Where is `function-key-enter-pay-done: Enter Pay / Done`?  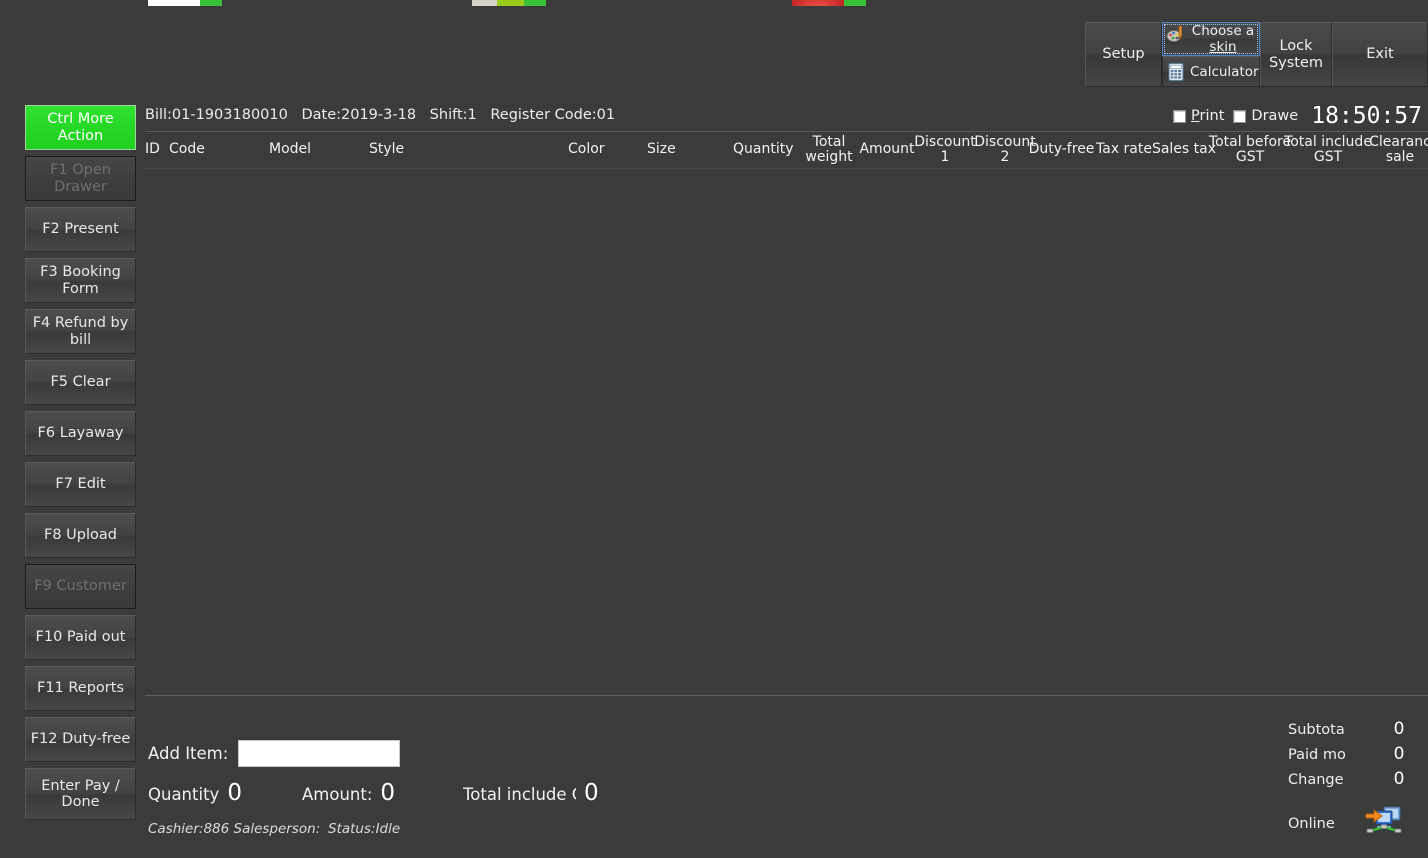
function-key-enter-pay-done: Enter Pay / Done is located at coordinates (80, 794).